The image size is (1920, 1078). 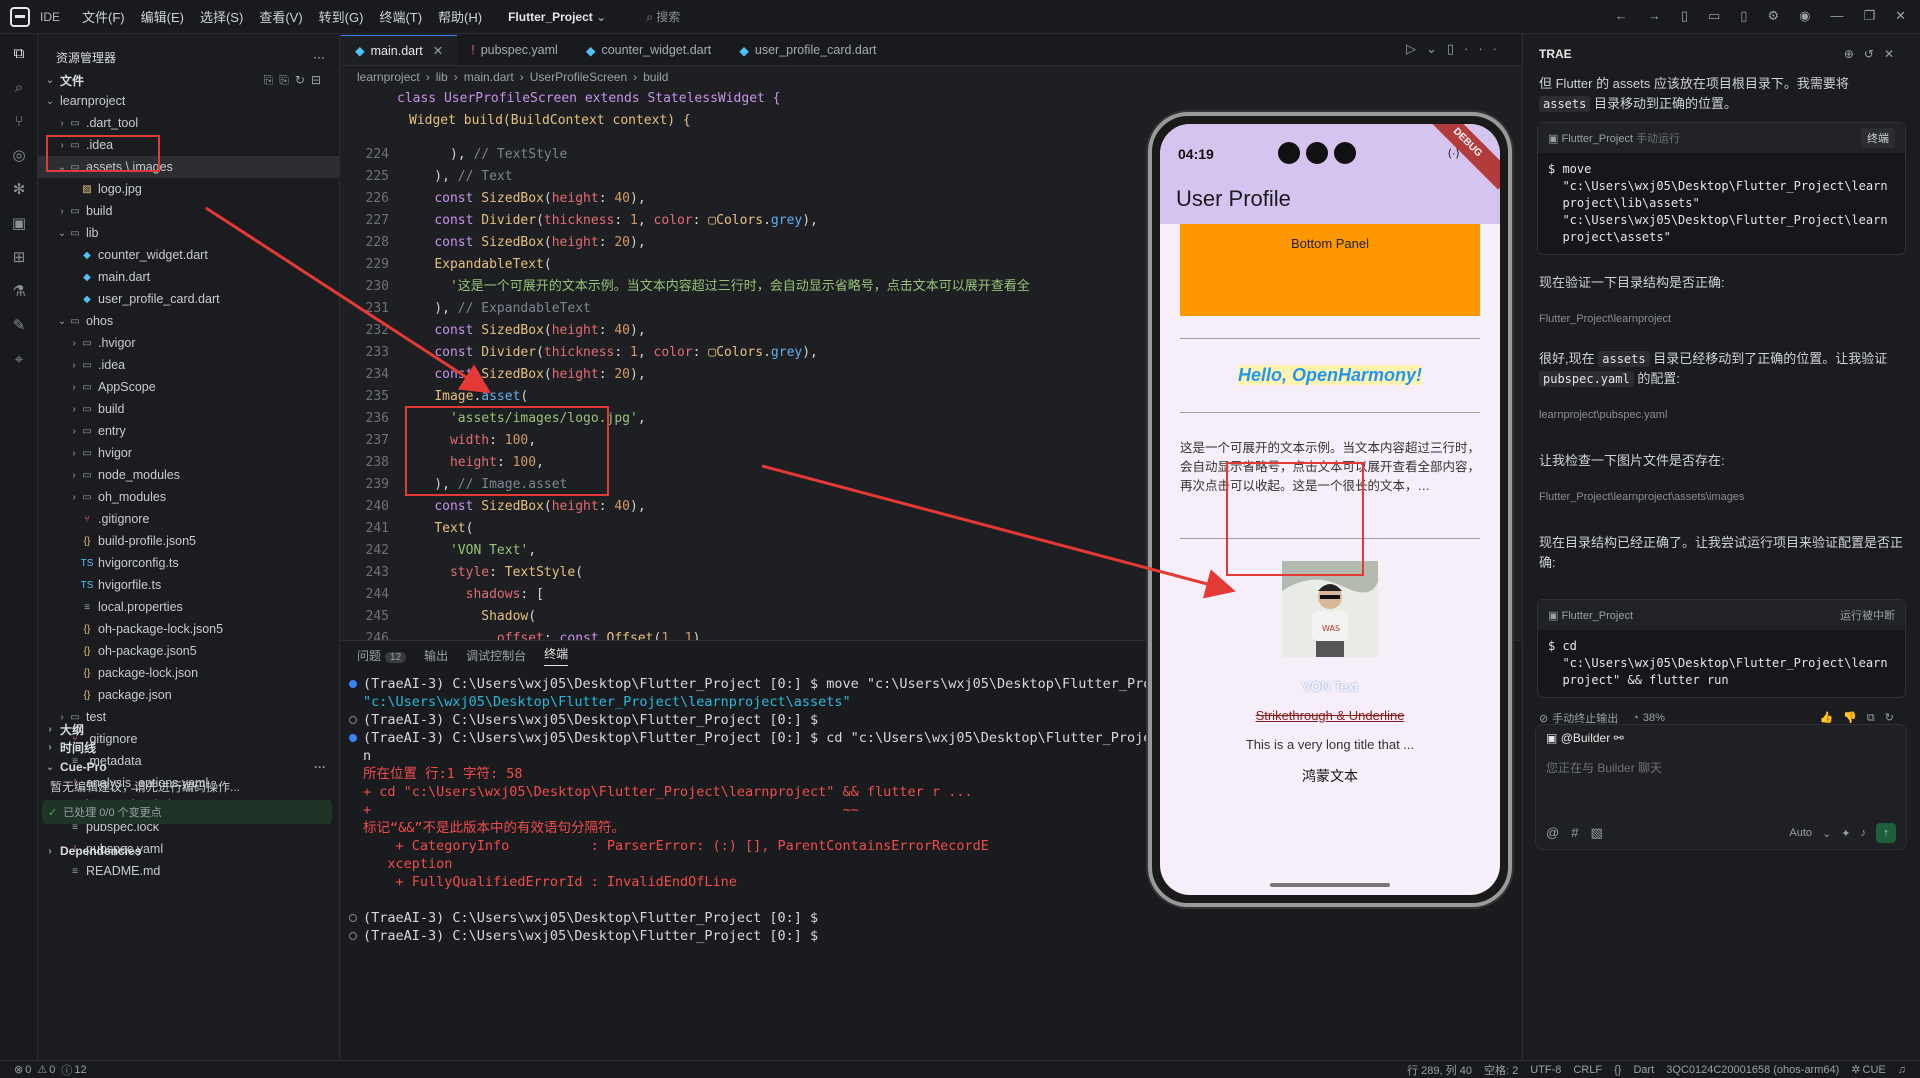 I want to click on menu-file: 文件(F), so click(x=103, y=16).